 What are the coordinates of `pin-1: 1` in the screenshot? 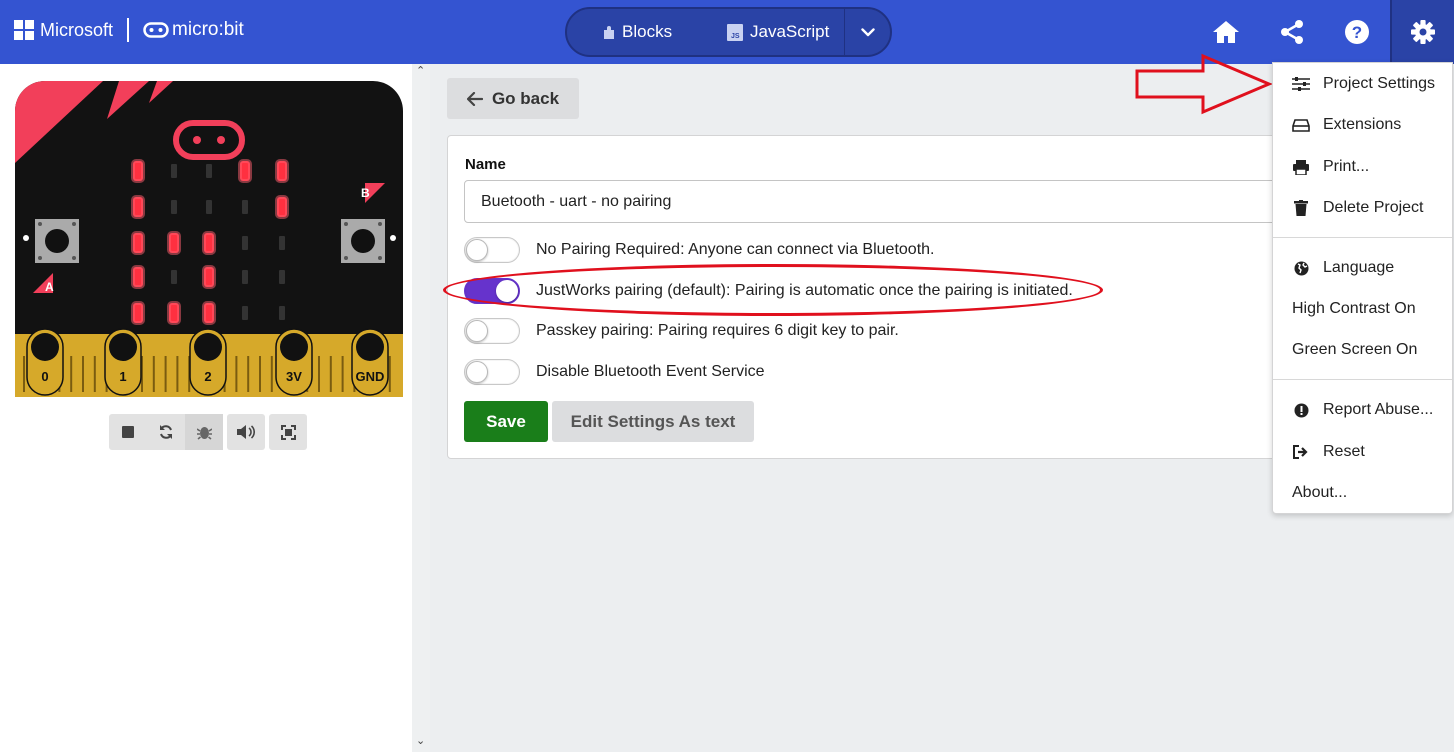 It's located at (123, 362).